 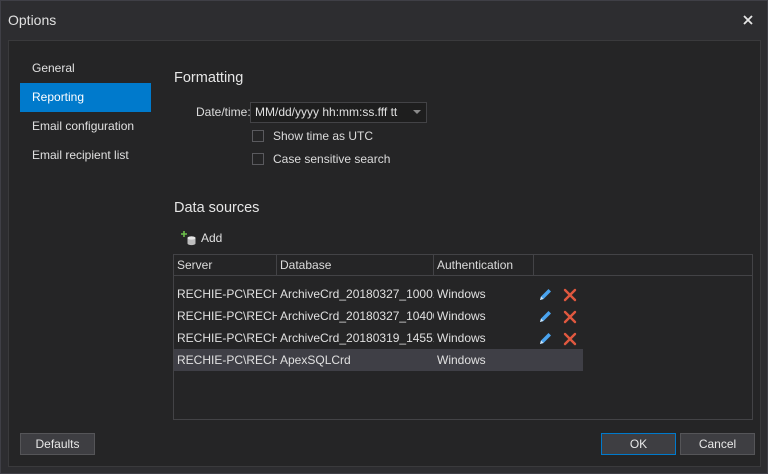 I want to click on case-sensitive-label: Case sensitive search, so click(x=332, y=159).